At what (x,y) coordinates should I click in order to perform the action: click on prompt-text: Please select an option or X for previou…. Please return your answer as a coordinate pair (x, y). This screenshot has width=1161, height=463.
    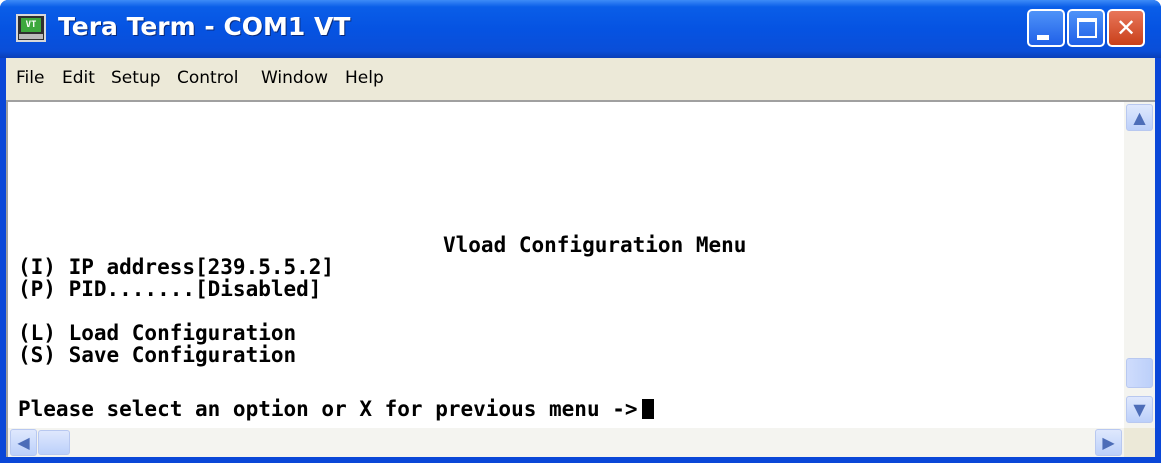
    Looking at the image, I should click on (328, 409).